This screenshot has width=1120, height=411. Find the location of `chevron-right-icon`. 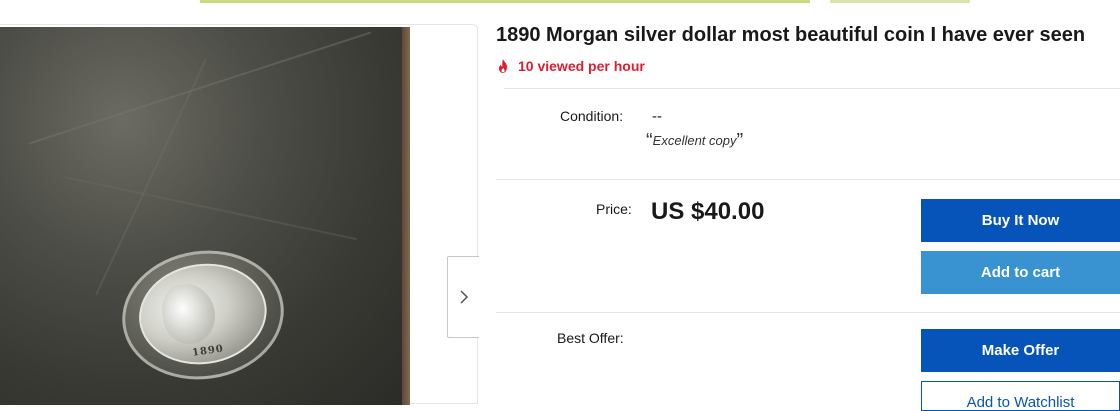

chevron-right-icon is located at coordinates (463, 297).